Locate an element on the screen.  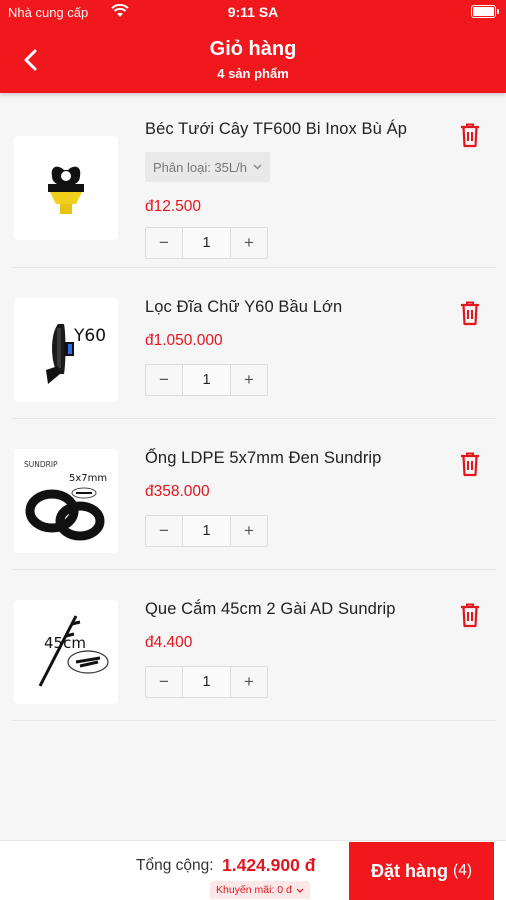
product-image is located at coordinates (66, 188).